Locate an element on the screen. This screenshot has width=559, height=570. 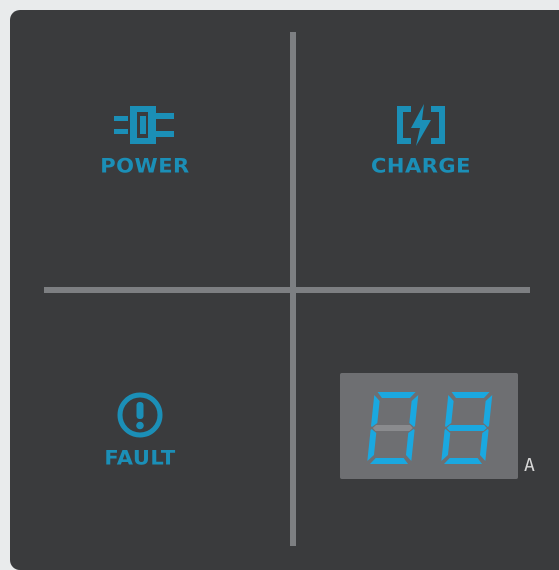
fault-indicator: FAULT is located at coordinates (140, 430).